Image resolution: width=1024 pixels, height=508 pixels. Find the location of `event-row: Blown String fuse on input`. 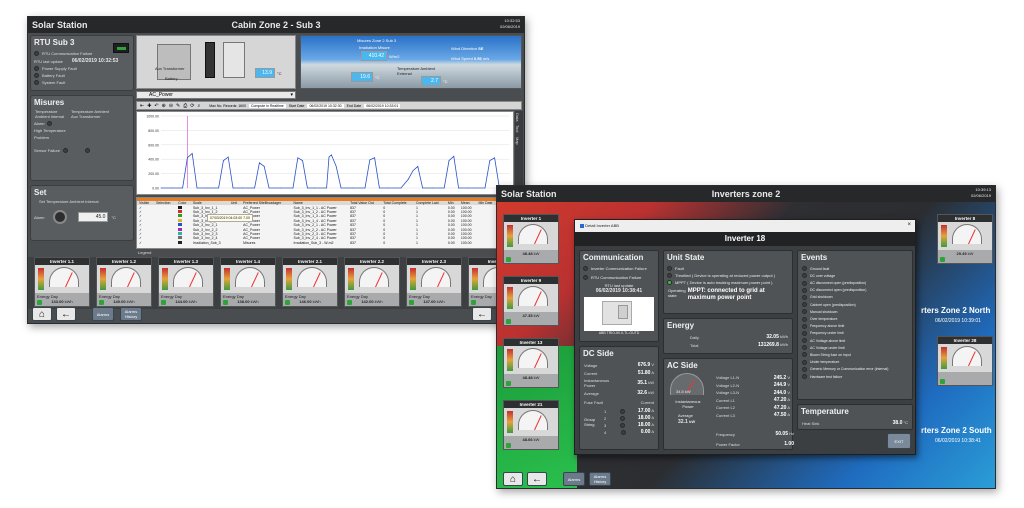

event-row: Blown String fuse on input is located at coordinates (855, 355).